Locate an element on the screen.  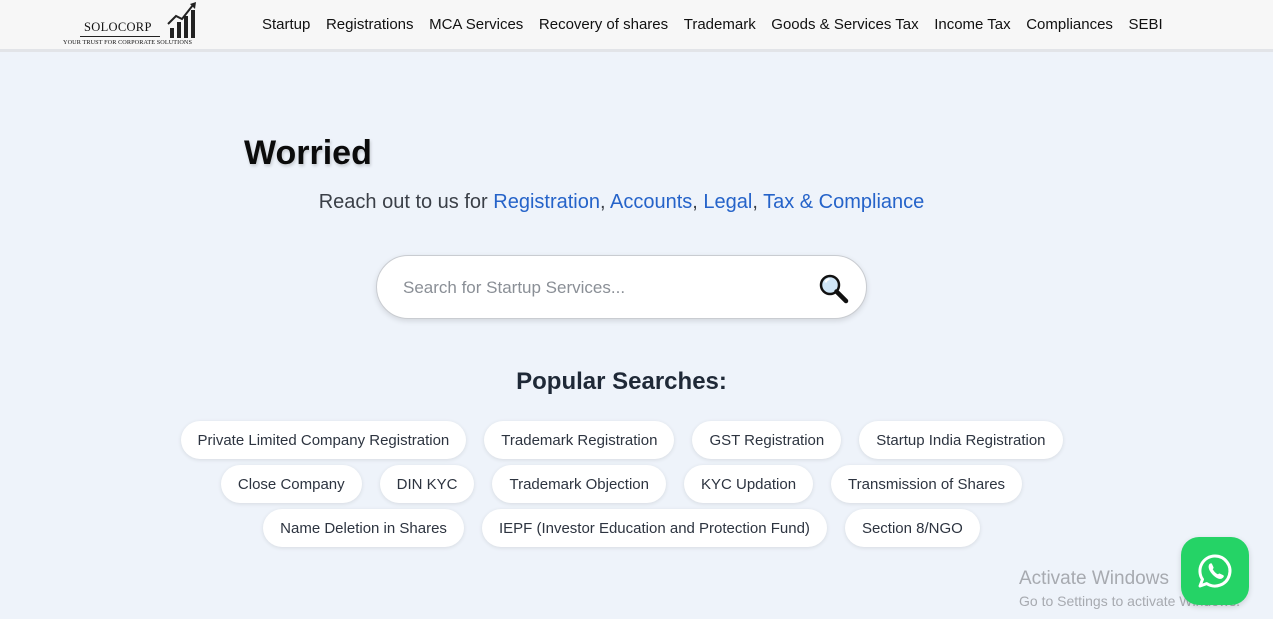
hero-headline: Worried is located at coordinates (308, 153).